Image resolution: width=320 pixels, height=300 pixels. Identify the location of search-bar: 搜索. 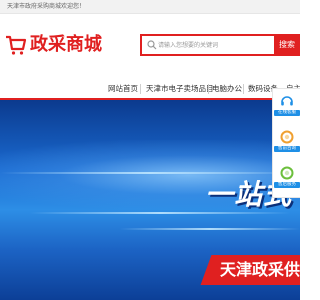
(220, 45).